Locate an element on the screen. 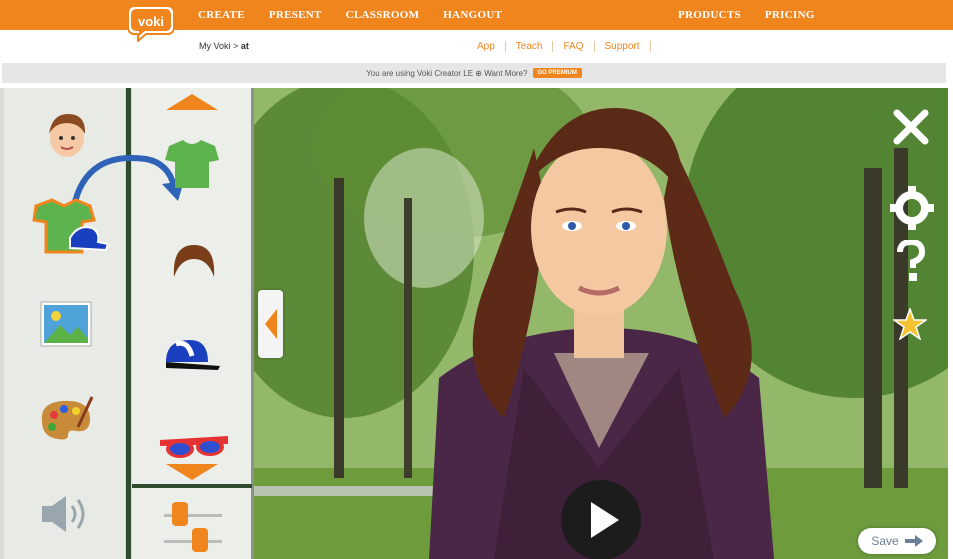 The width and height of the screenshot is (953, 559). link-support: Support is located at coordinates (623, 46).